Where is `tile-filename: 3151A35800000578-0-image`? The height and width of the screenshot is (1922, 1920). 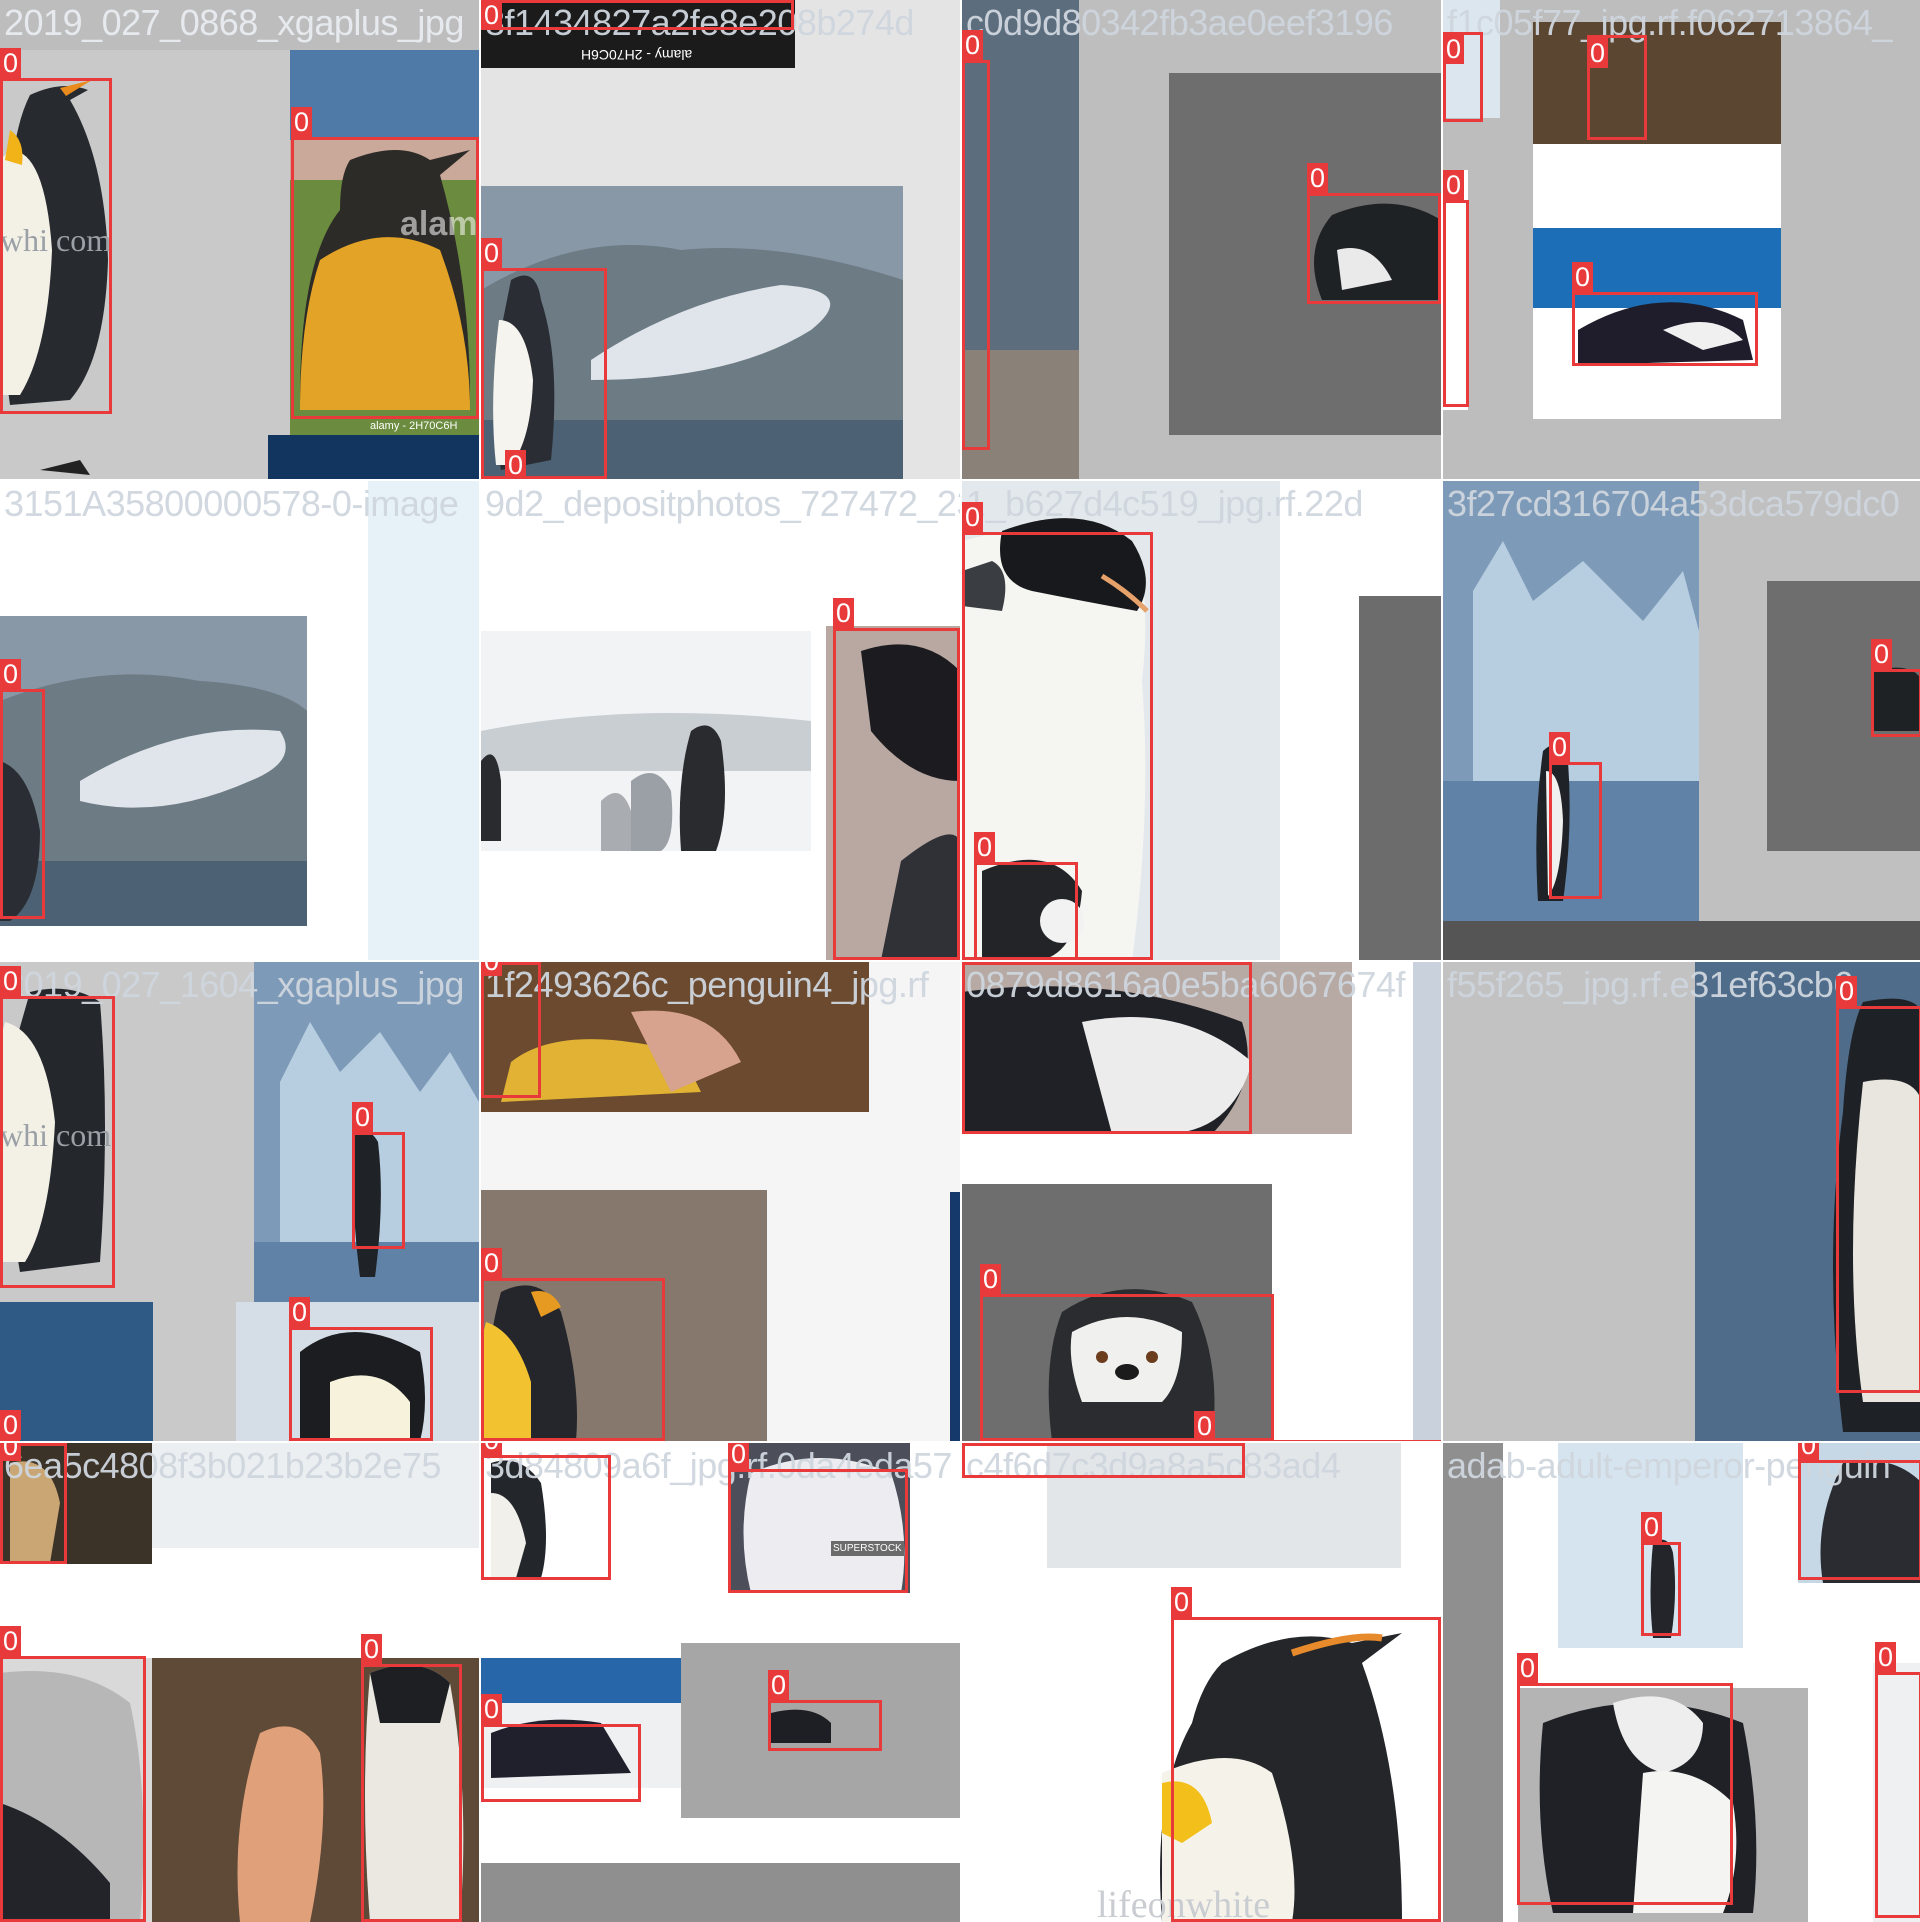 tile-filename: 3151A35800000578-0-image is located at coordinates (231, 503).